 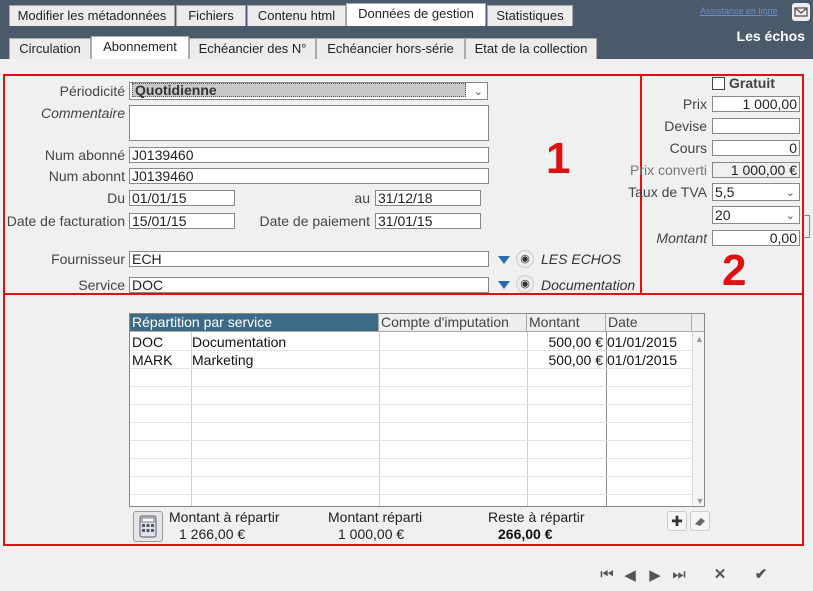 I want to click on commentaire-label: Commentaire, so click(x=82, y=113).